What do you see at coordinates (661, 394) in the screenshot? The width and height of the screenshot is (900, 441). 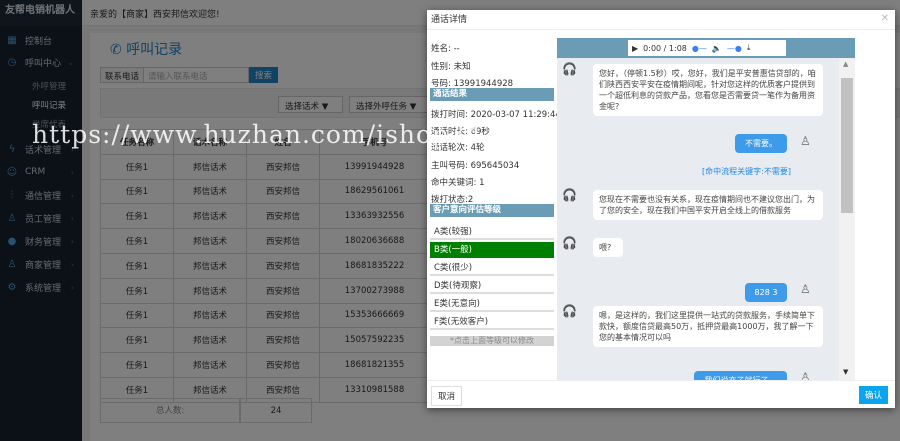 I see `modal-footer: 取消 确认` at bounding box center [661, 394].